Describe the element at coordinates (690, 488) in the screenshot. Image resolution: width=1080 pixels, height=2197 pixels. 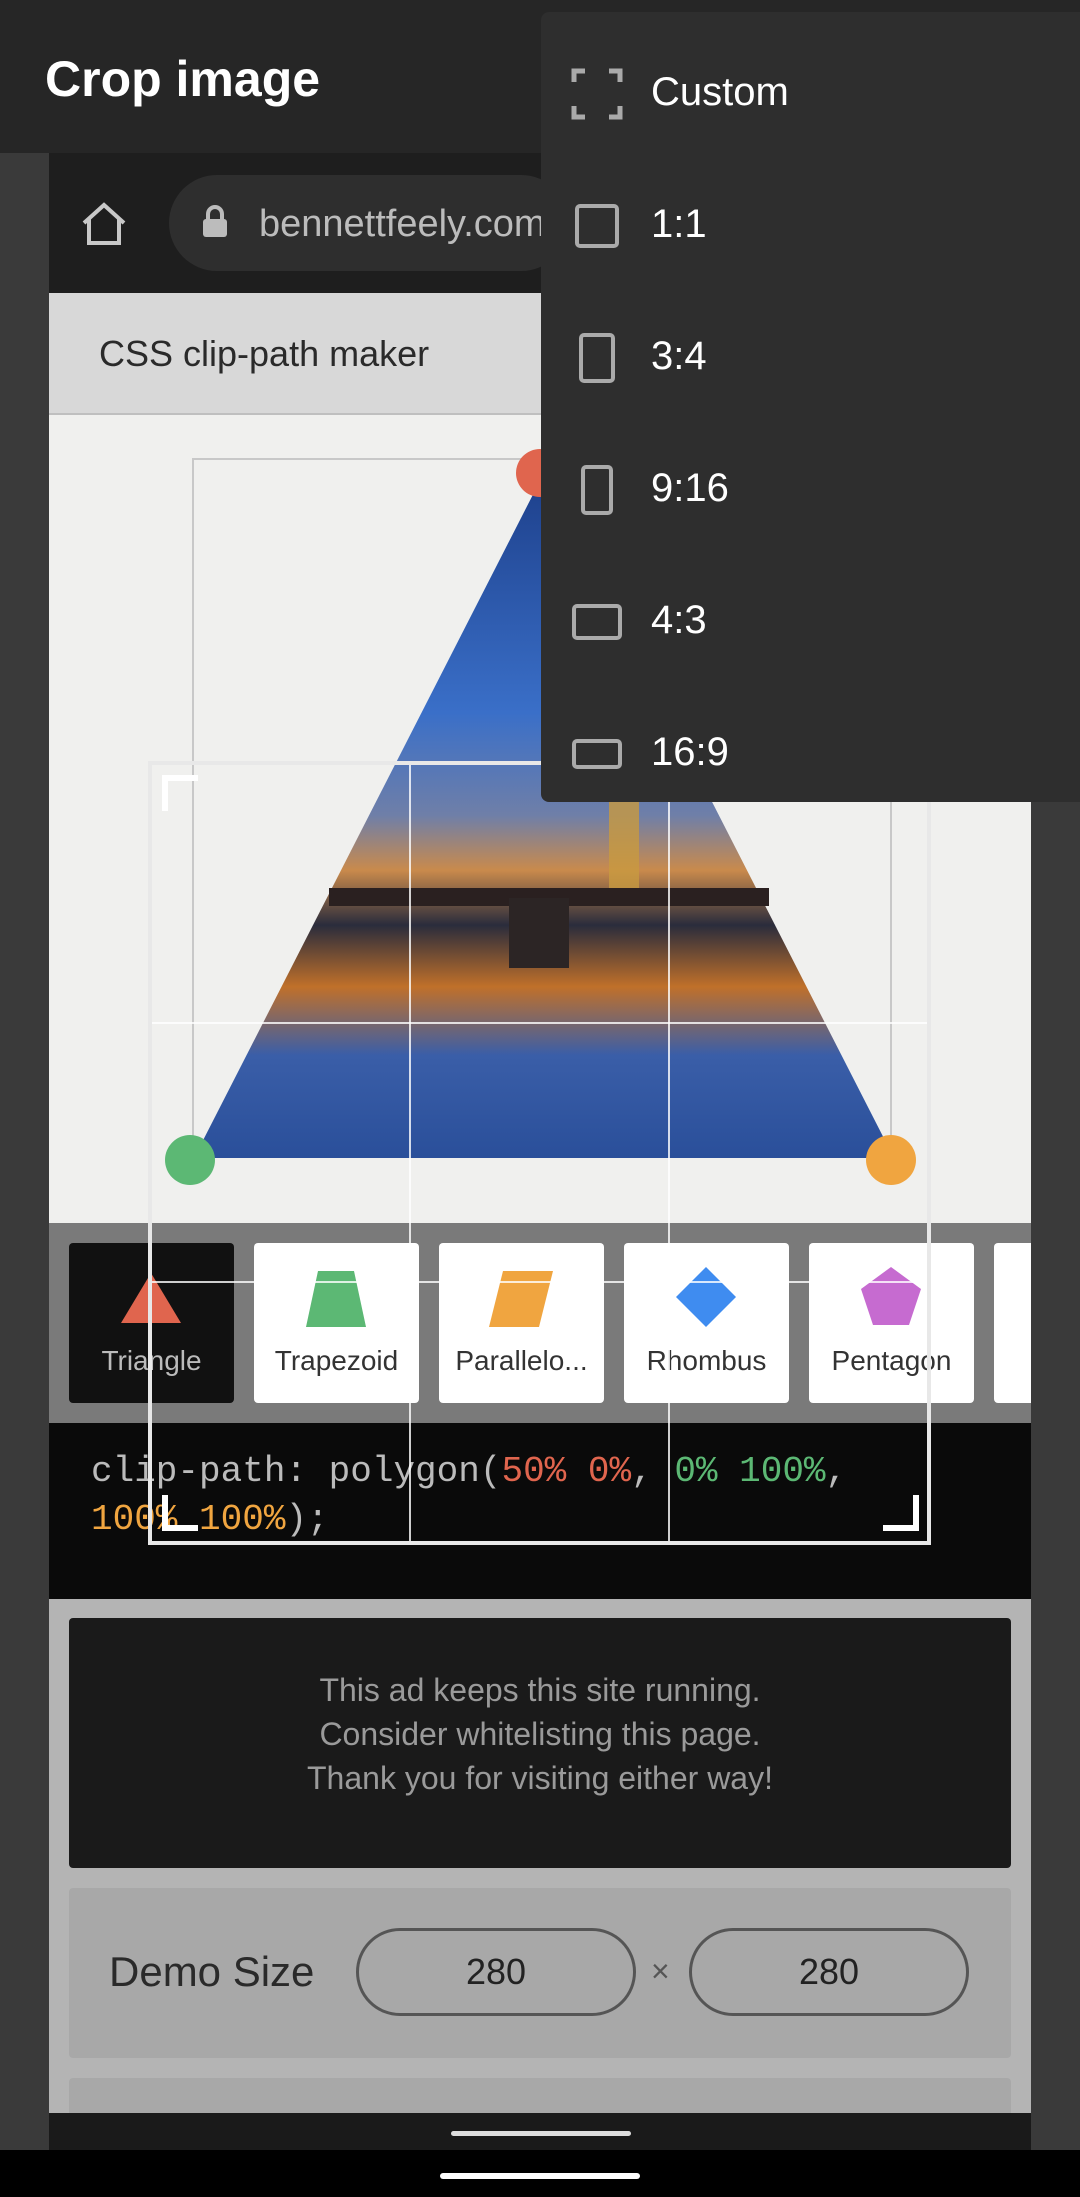
I see `menu-item-label: 9:16` at that location.